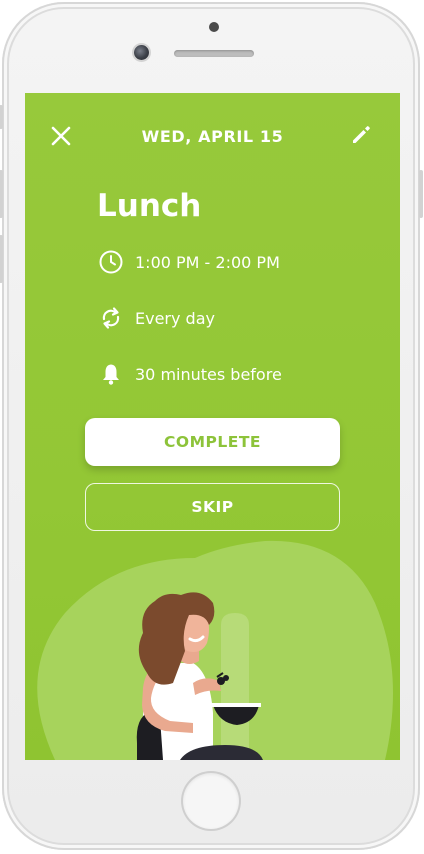  What do you see at coordinates (111, 374) in the screenshot?
I see `bell-icon` at bounding box center [111, 374].